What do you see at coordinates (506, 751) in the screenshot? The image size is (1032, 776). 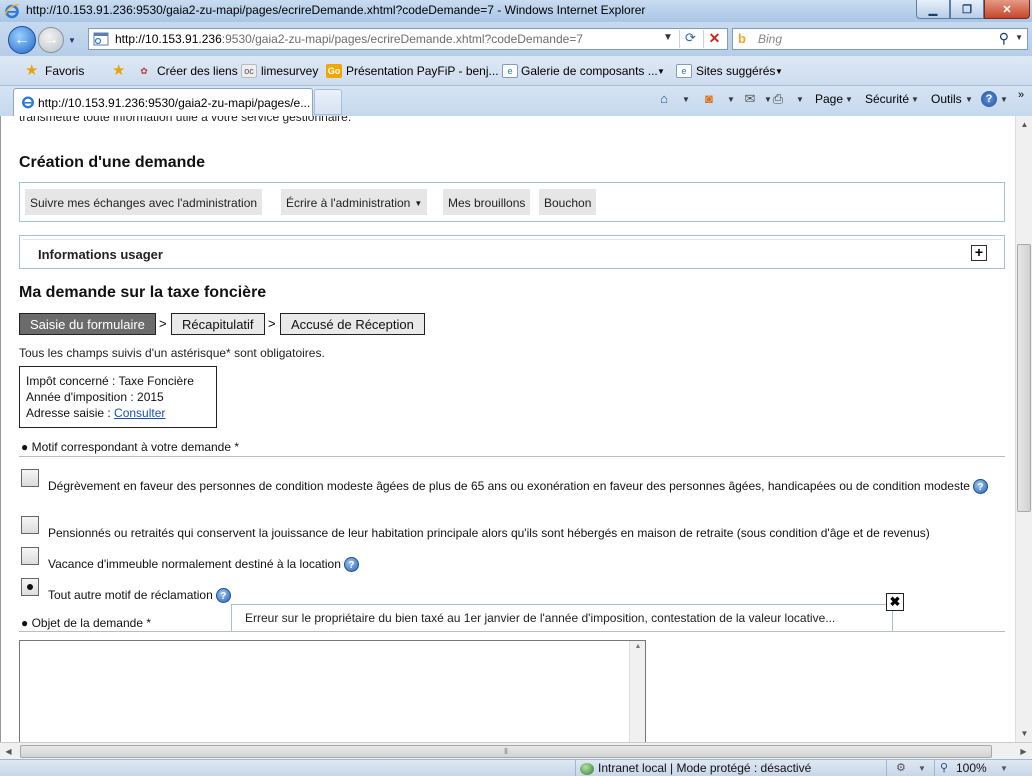 I see `horizontal-scroll-thumb: ⦀` at bounding box center [506, 751].